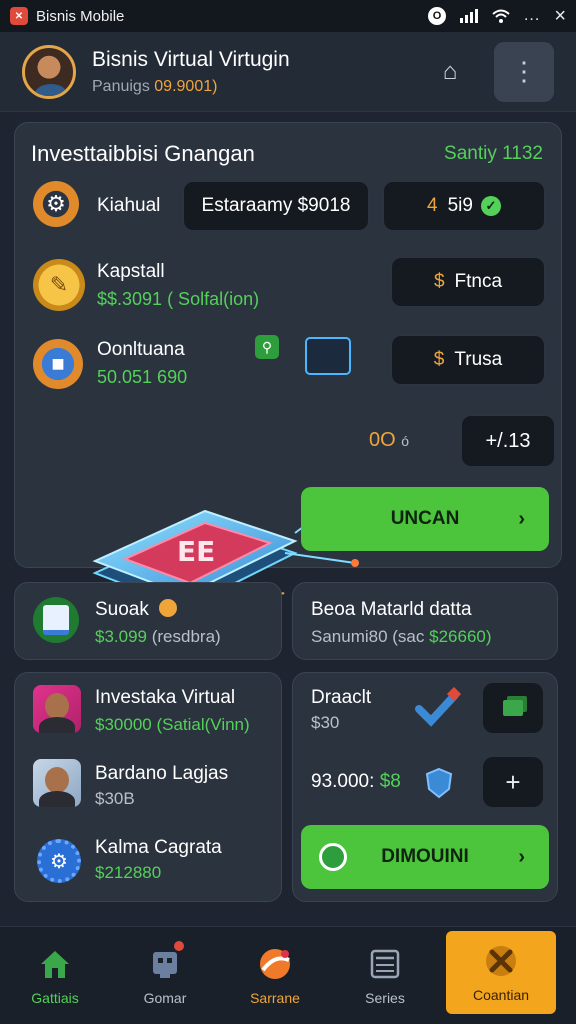 This screenshot has width=576, height=1024. I want to click on panel-title: Investtaibbisi Gnangan, so click(143, 153).